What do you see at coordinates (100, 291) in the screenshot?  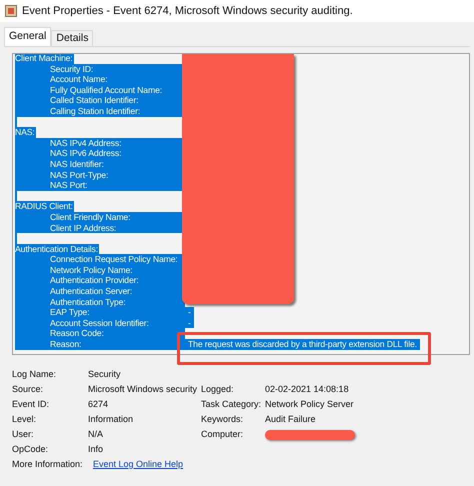 I see `field-label: Authentication Server:` at bounding box center [100, 291].